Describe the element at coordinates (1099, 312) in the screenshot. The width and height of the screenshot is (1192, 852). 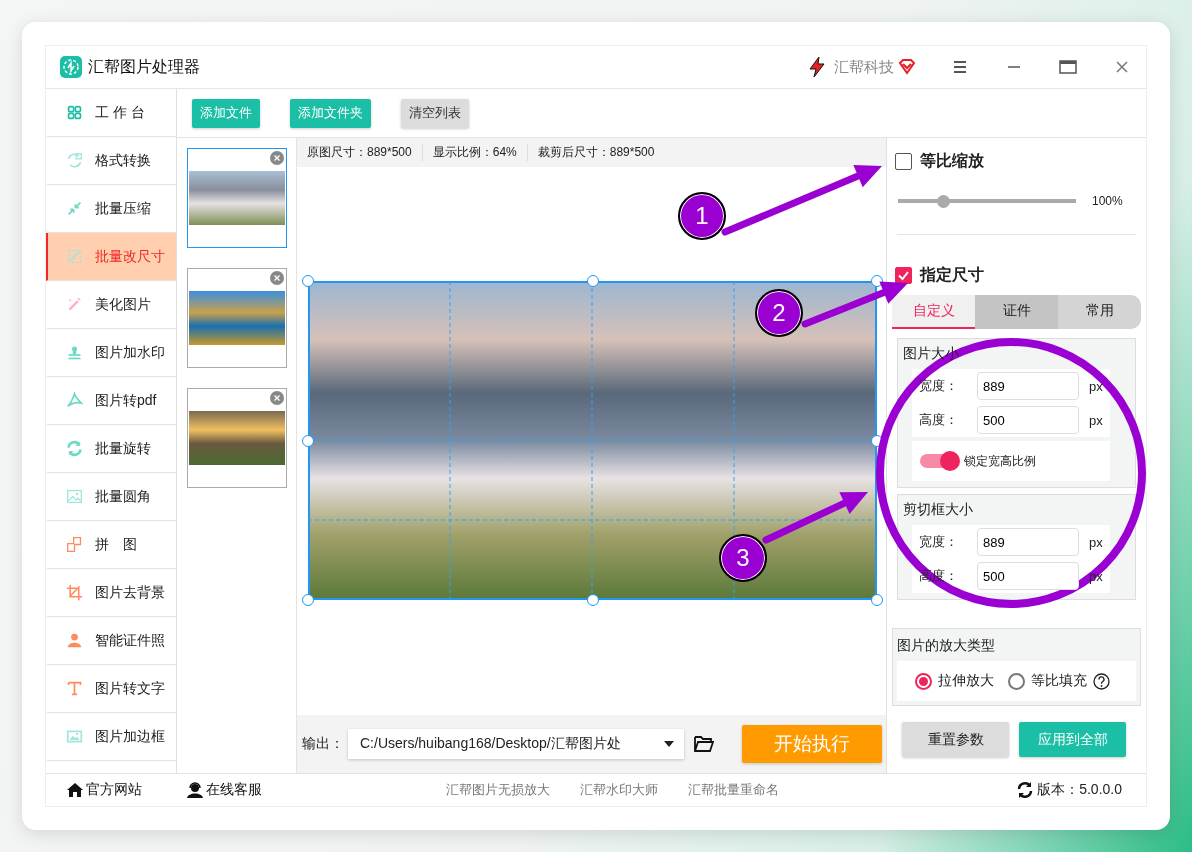
I see `size-tab: 常用` at that location.